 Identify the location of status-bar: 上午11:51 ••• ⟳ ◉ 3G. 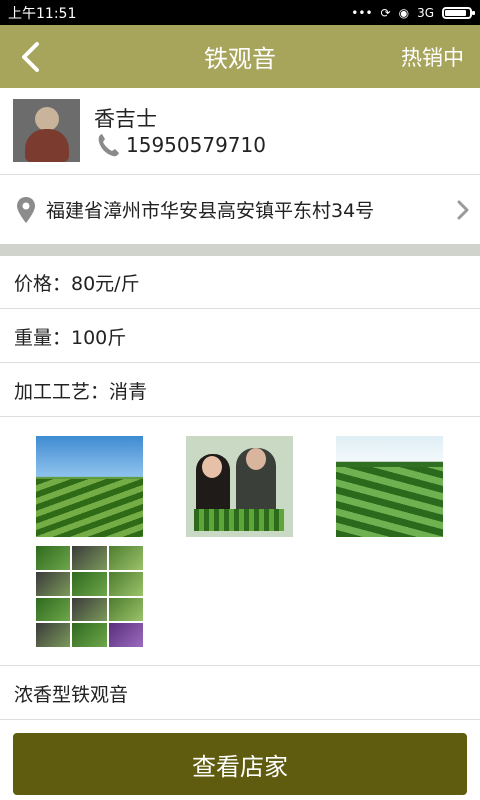
(240, 12).